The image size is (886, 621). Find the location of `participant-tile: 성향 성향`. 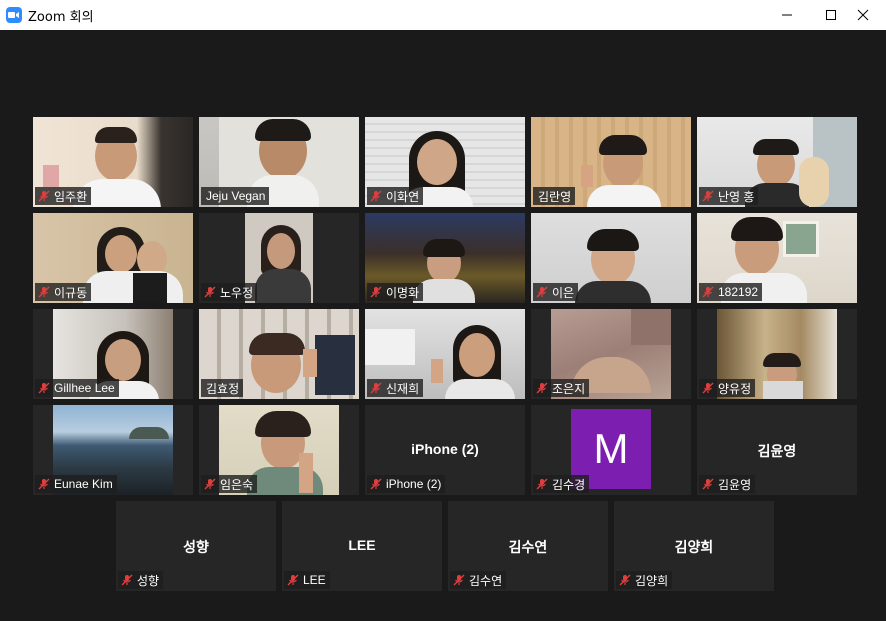

participant-tile: 성향 성향 is located at coordinates (196, 546).